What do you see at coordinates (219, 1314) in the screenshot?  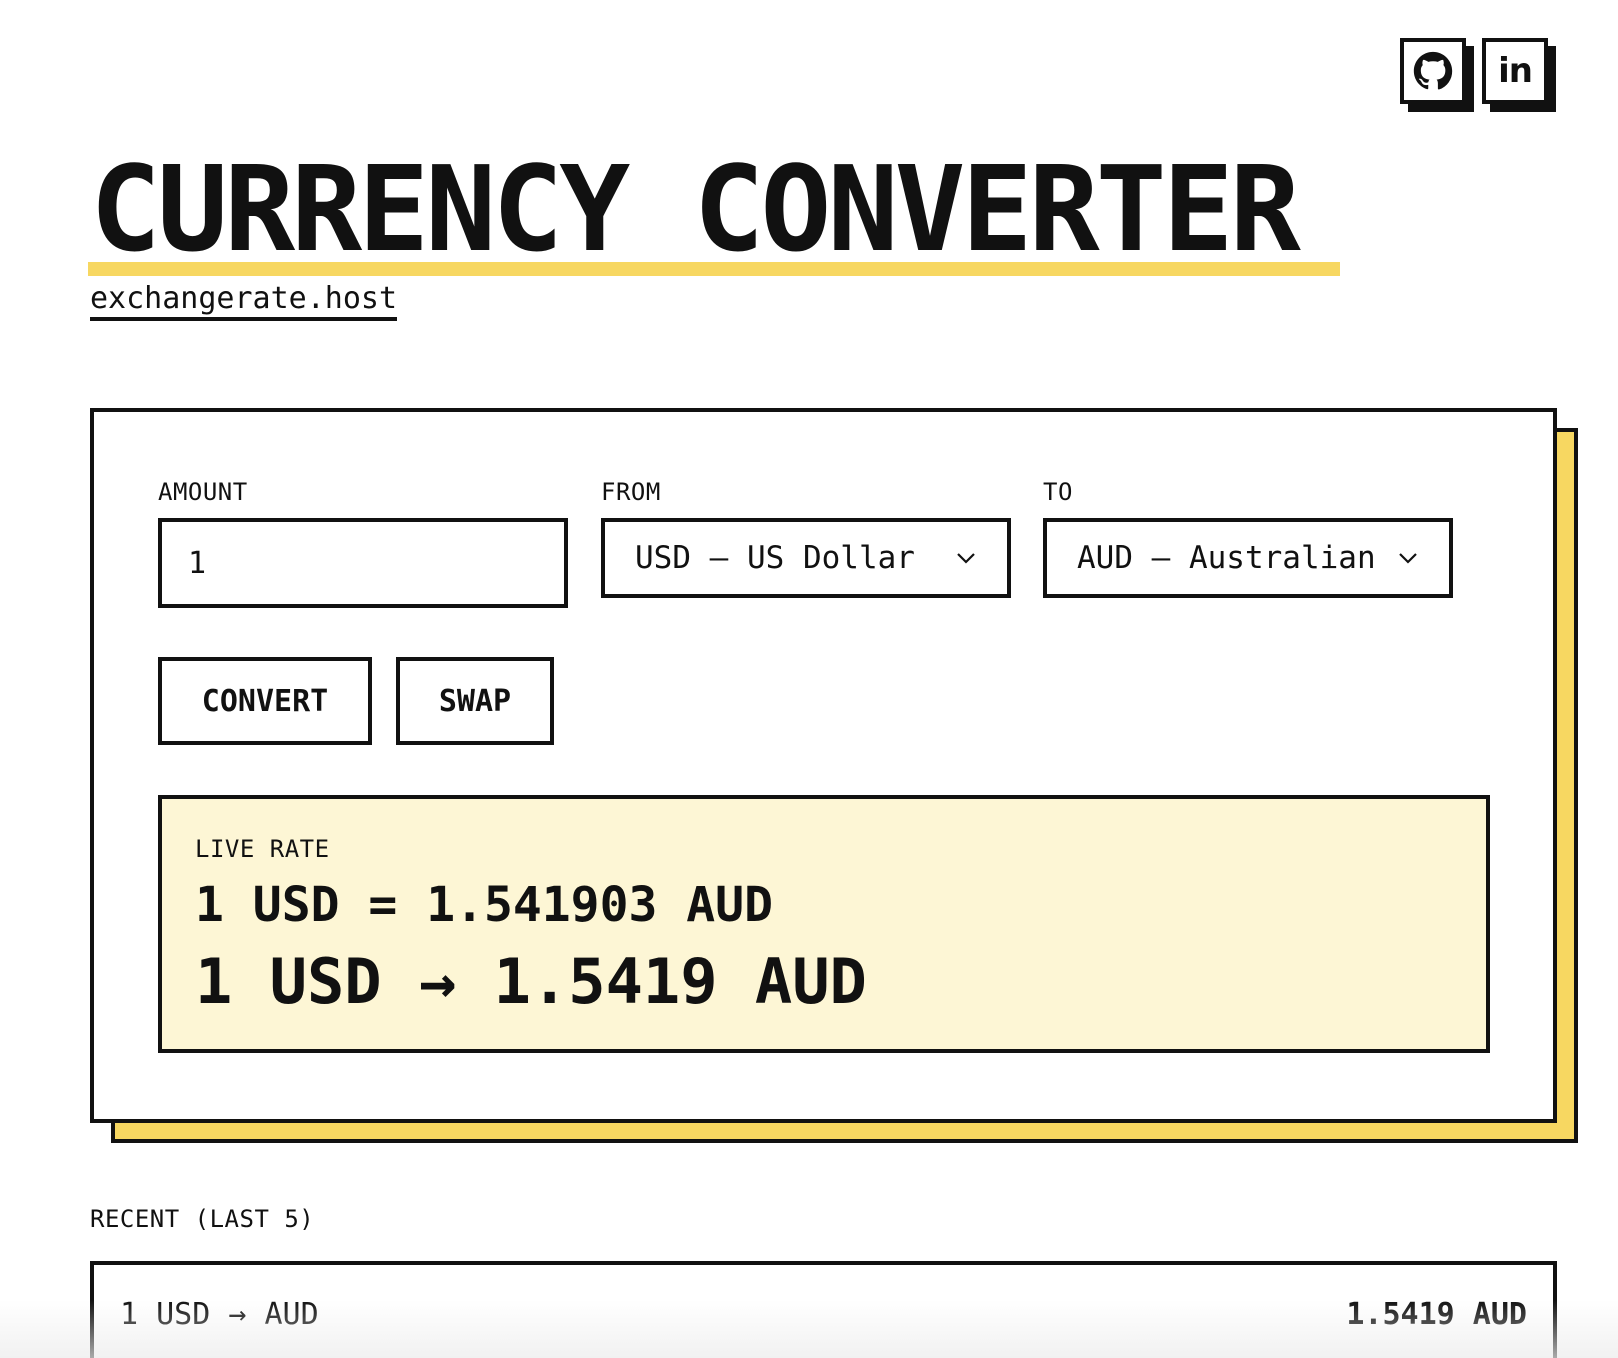 I see `recent-pair: 1 USD → AUD` at bounding box center [219, 1314].